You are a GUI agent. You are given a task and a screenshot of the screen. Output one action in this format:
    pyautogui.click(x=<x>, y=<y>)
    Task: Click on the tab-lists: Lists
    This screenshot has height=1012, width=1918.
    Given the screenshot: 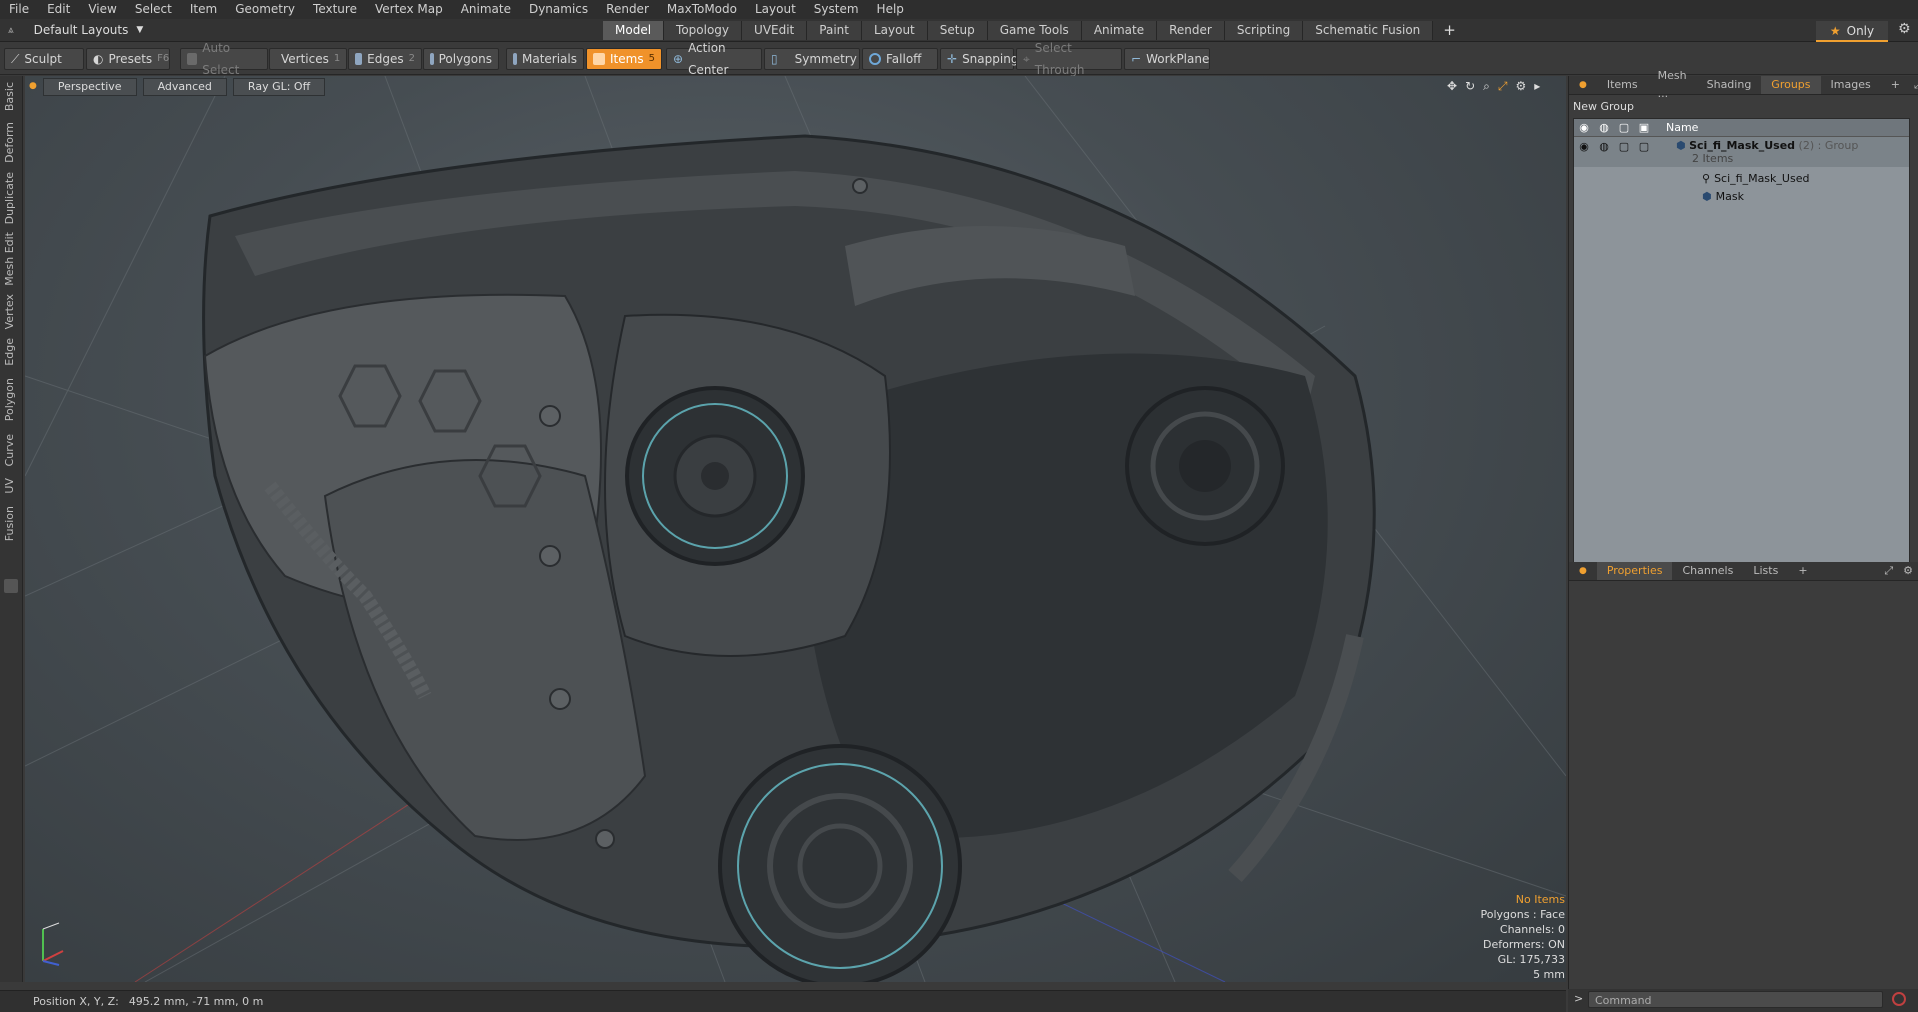 What is the action you would take?
    pyautogui.click(x=1765, y=571)
    